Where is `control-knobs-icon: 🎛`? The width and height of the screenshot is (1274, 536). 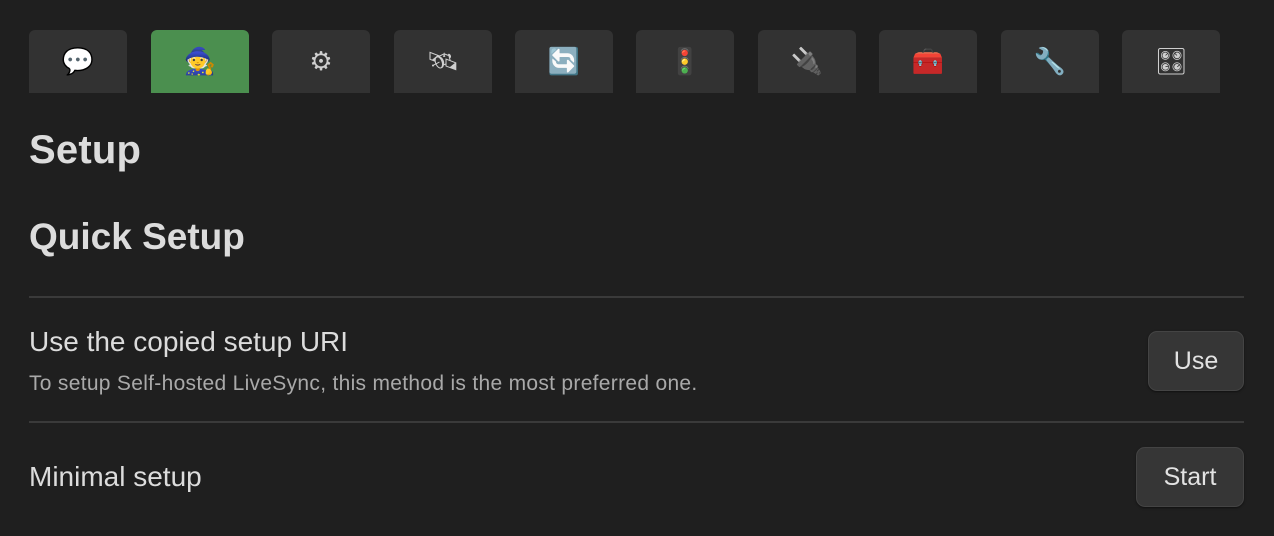 control-knobs-icon: 🎛 is located at coordinates (1171, 61).